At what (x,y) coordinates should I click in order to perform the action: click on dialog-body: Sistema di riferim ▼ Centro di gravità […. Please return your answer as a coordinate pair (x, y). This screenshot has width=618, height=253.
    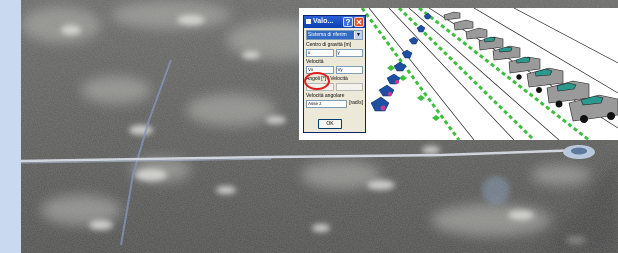
    Looking at the image, I should click on (334, 68).